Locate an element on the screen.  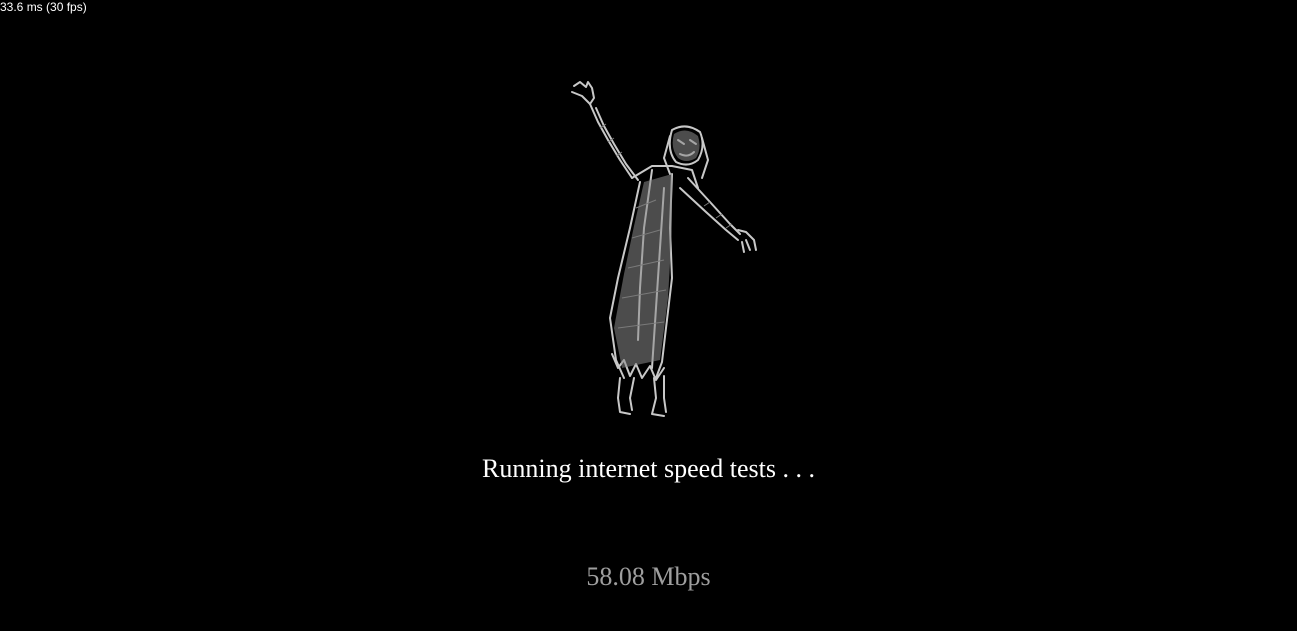
speed-test-status-message: Running internet speed tests . . . is located at coordinates (648, 468).